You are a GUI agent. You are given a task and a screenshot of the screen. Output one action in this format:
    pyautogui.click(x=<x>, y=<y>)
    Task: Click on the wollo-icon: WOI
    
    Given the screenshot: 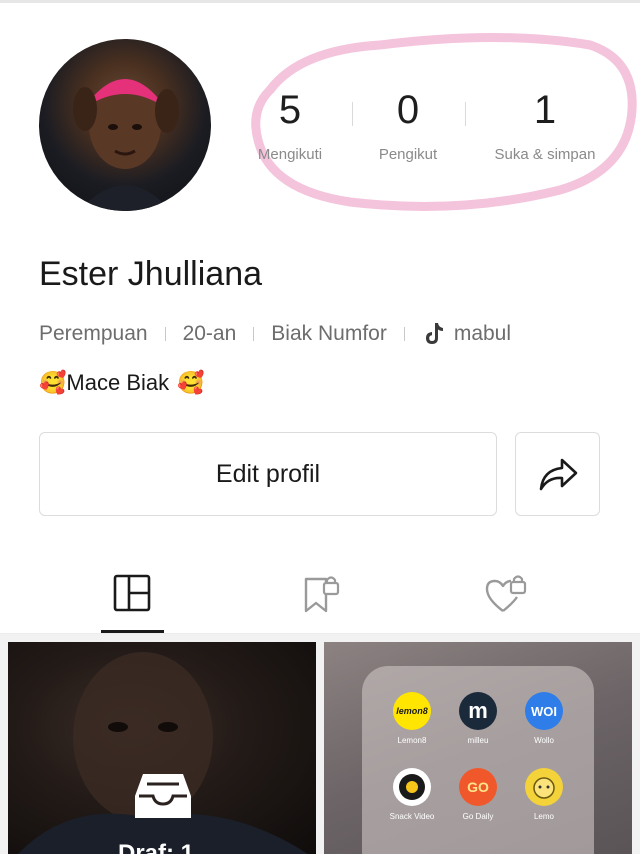 What is the action you would take?
    pyautogui.click(x=544, y=711)
    